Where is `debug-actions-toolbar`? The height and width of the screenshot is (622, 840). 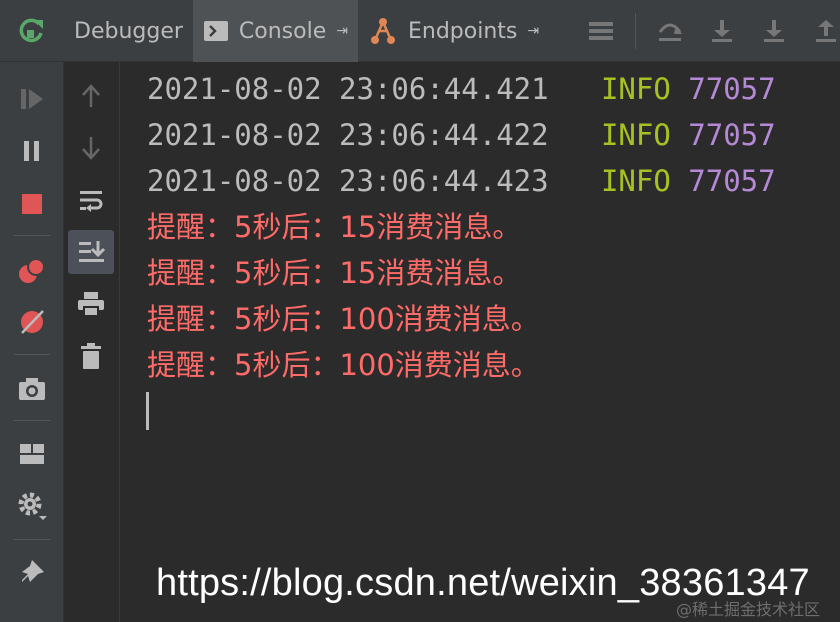 debug-actions-toolbar is located at coordinates (707, 31).